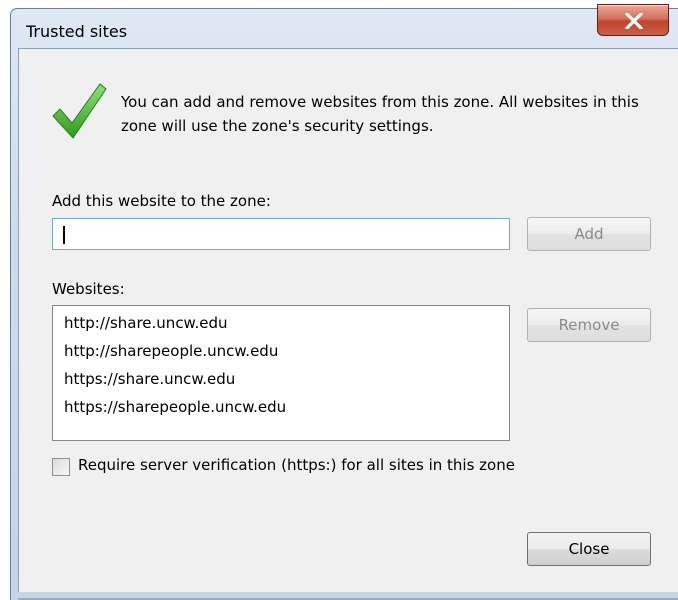 This screenshot has height=600, width=678. I want to click on close-window-button, so click(633, 20).